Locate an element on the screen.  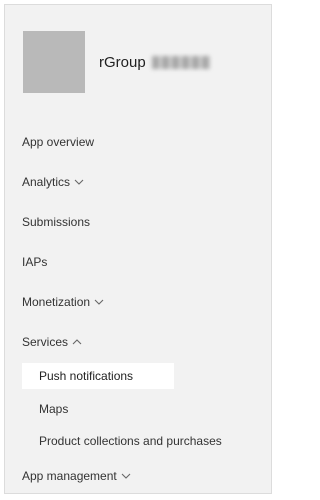
nav-item-submissions: Submissions is located at coordinates (56, 222).